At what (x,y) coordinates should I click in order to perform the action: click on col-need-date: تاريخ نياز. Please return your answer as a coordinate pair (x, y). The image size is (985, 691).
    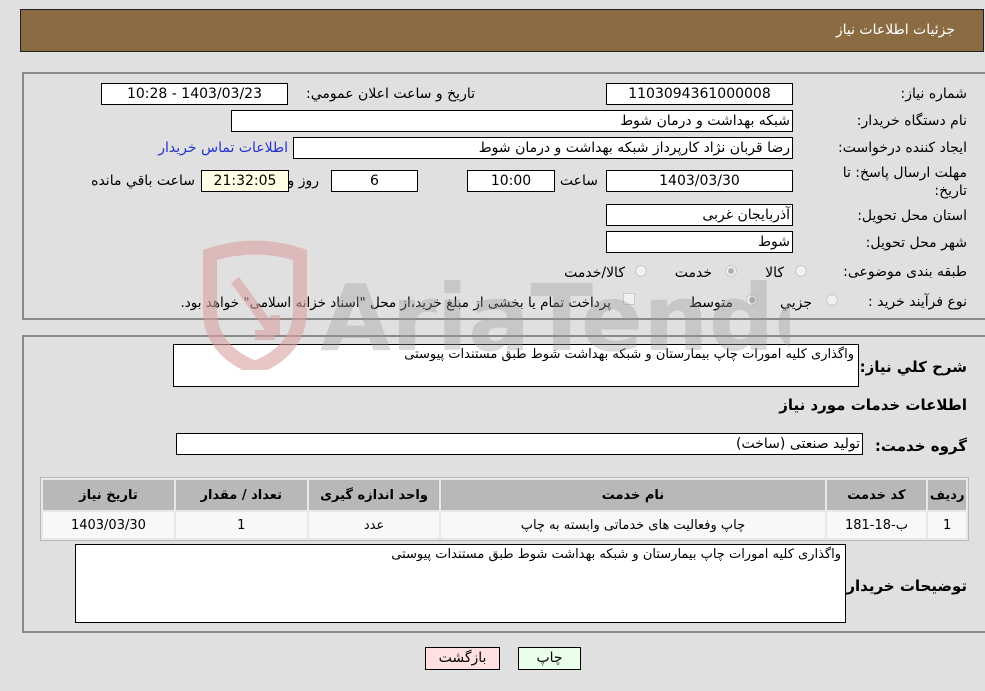
    Looking at the image, I should click on (108, 495).